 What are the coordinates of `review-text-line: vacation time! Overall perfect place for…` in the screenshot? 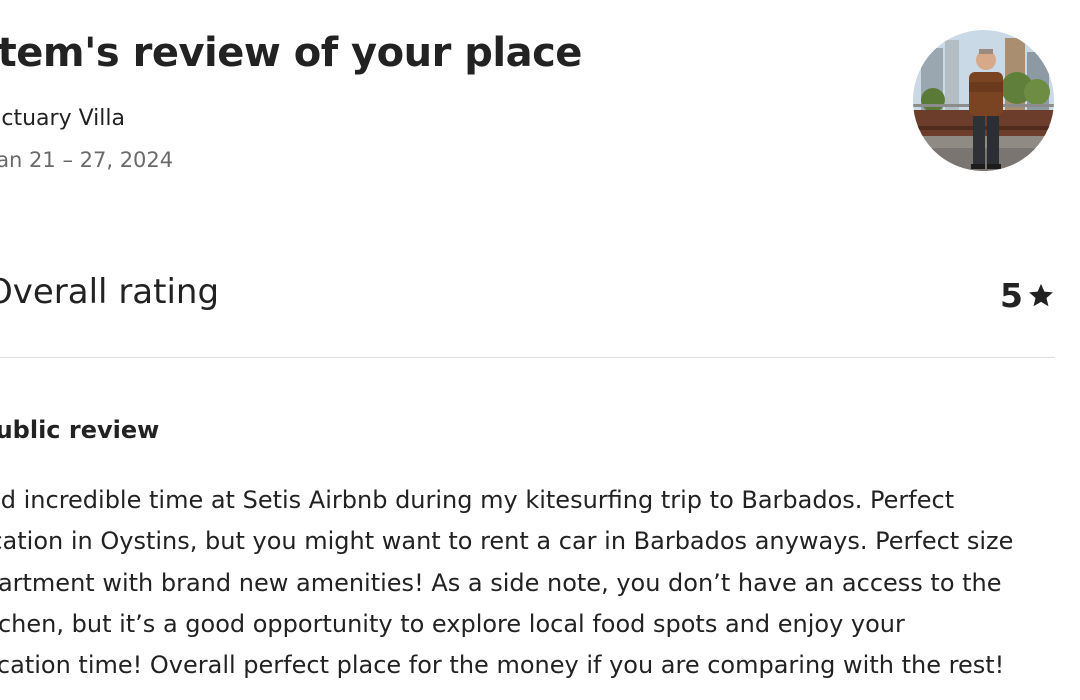 It's located at (502, 665).